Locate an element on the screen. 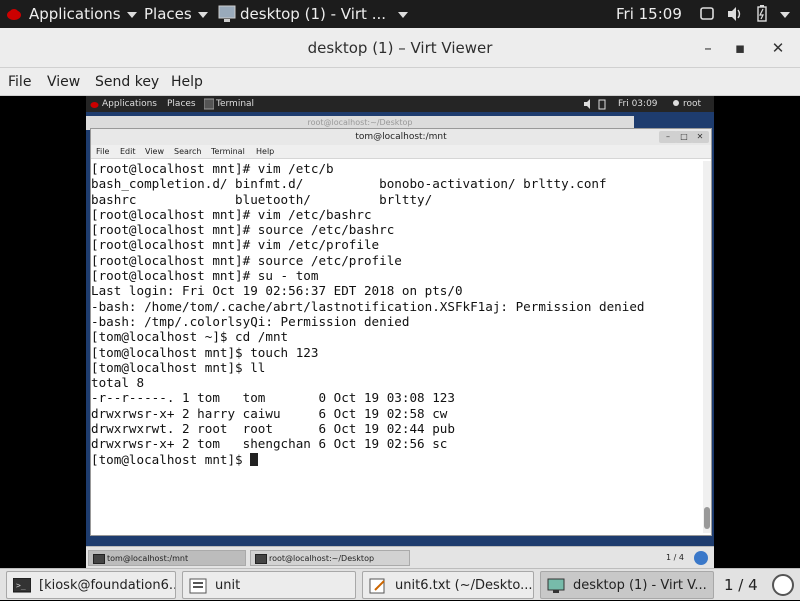  screen-icon is located at coordinates (707, 14).